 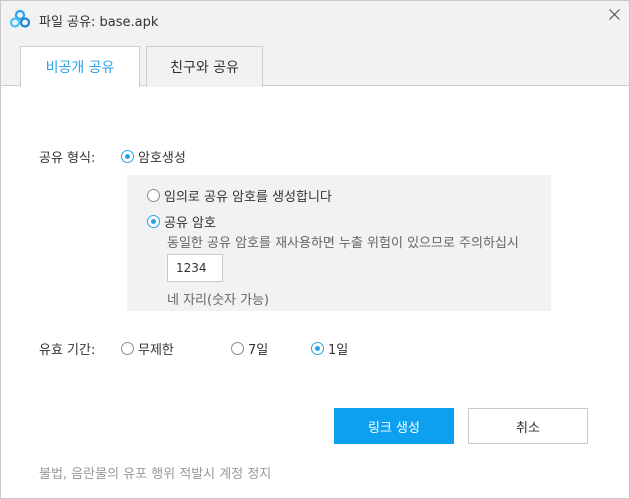 What do you see at coordinates (338, 350) in the screenshot?
I see `radio-validity-1day-label: 1일` at bounding box center [338, 350].